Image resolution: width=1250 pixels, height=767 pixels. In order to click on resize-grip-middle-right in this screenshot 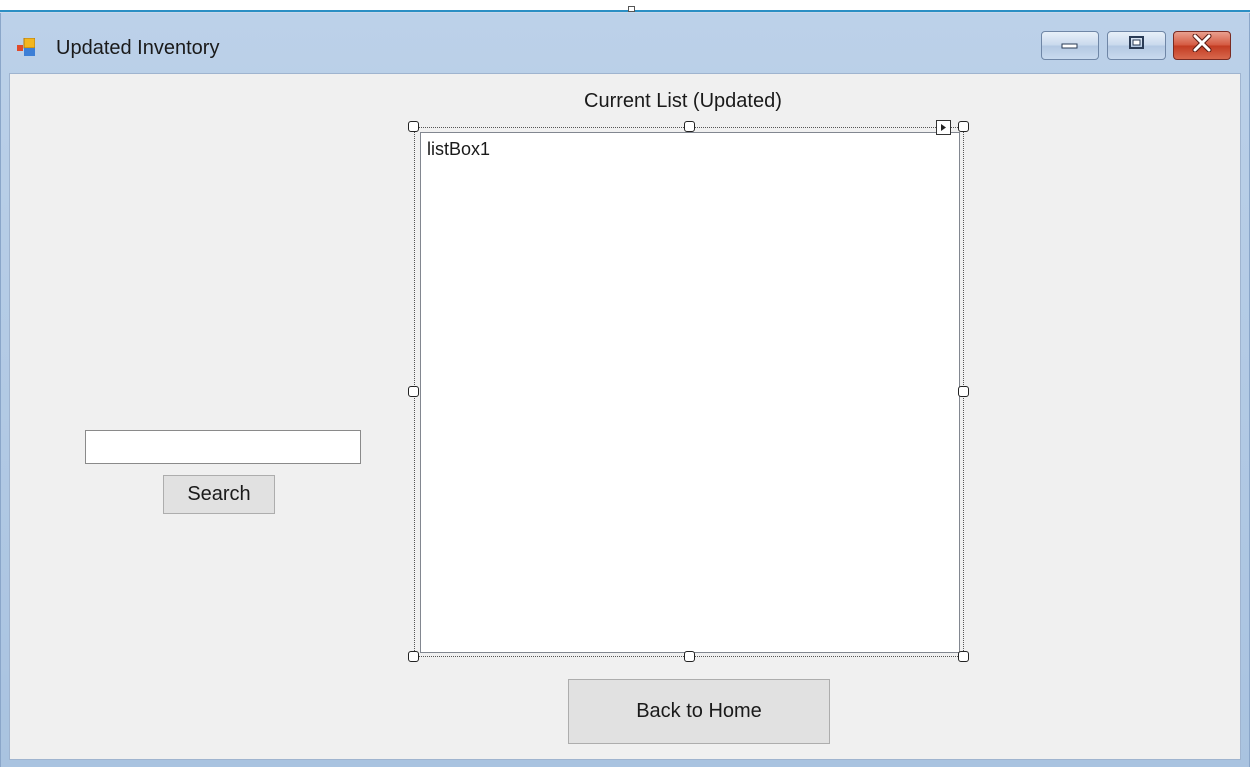, I will do `click(963, 391)`.